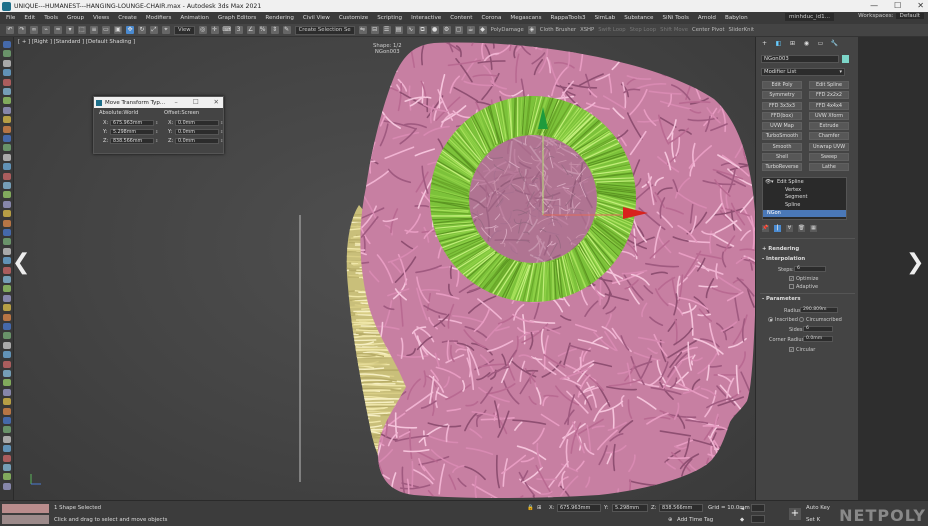 This screenshot has width=928, height=526. What do you see at coordinates (674, 30) in the screenshot?
I see `shift-move-button: Shift Move` at bounding box center [674, 30].